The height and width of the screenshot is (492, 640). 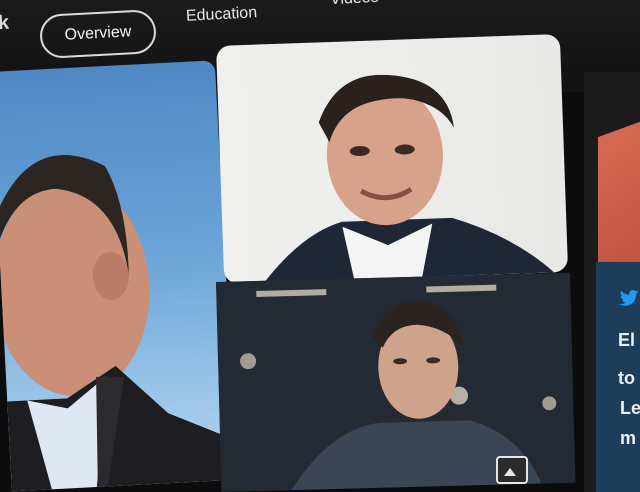 What do you see at coordinates (630, 408) in the screenshot?
I see `twitter-text-line-3: Le` at bounding box center [630, 408].